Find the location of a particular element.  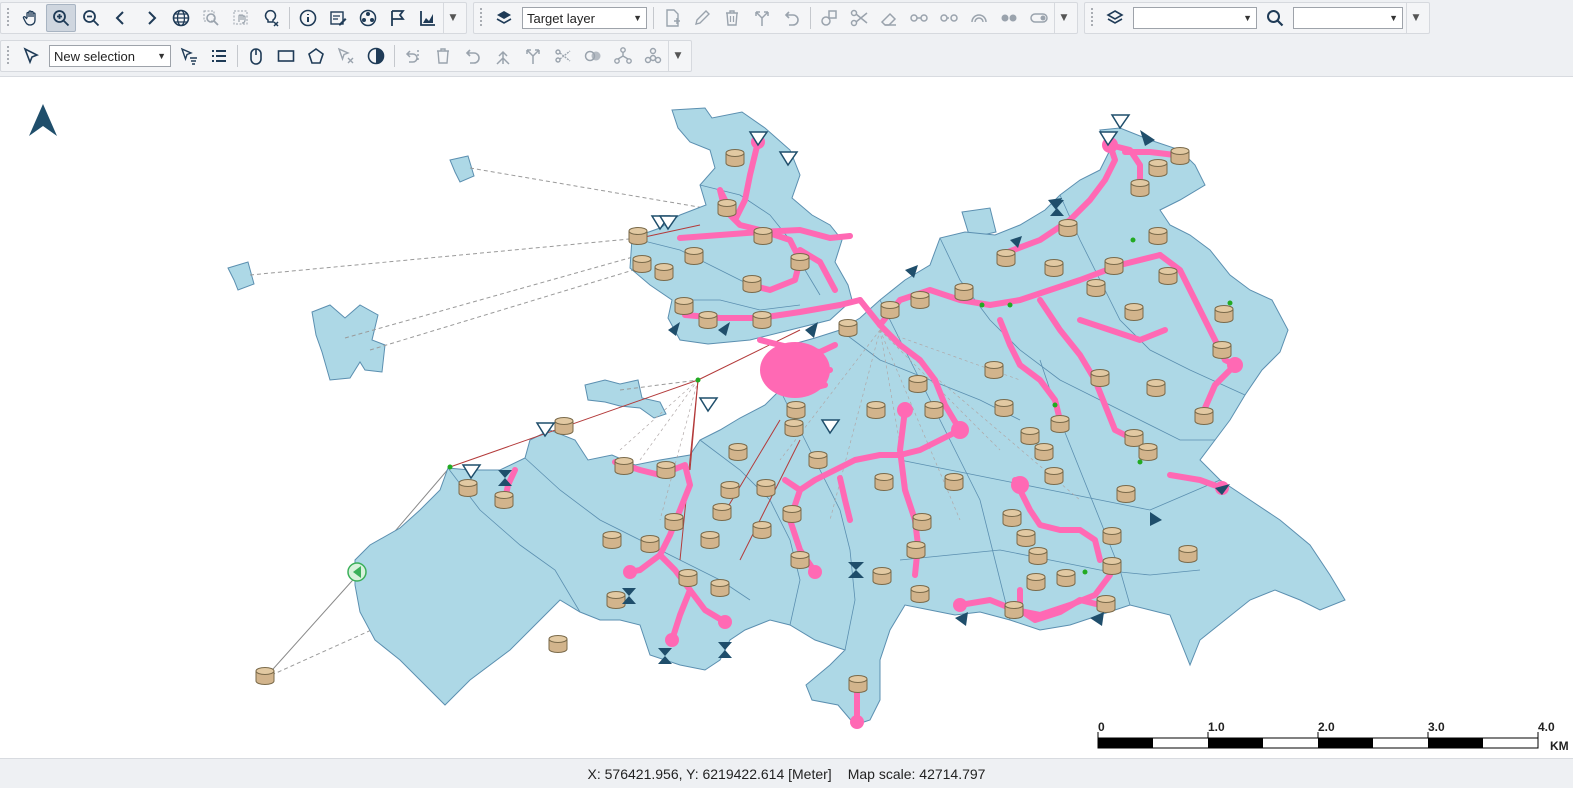

selection-list-button is located at coordinates (219, 56).